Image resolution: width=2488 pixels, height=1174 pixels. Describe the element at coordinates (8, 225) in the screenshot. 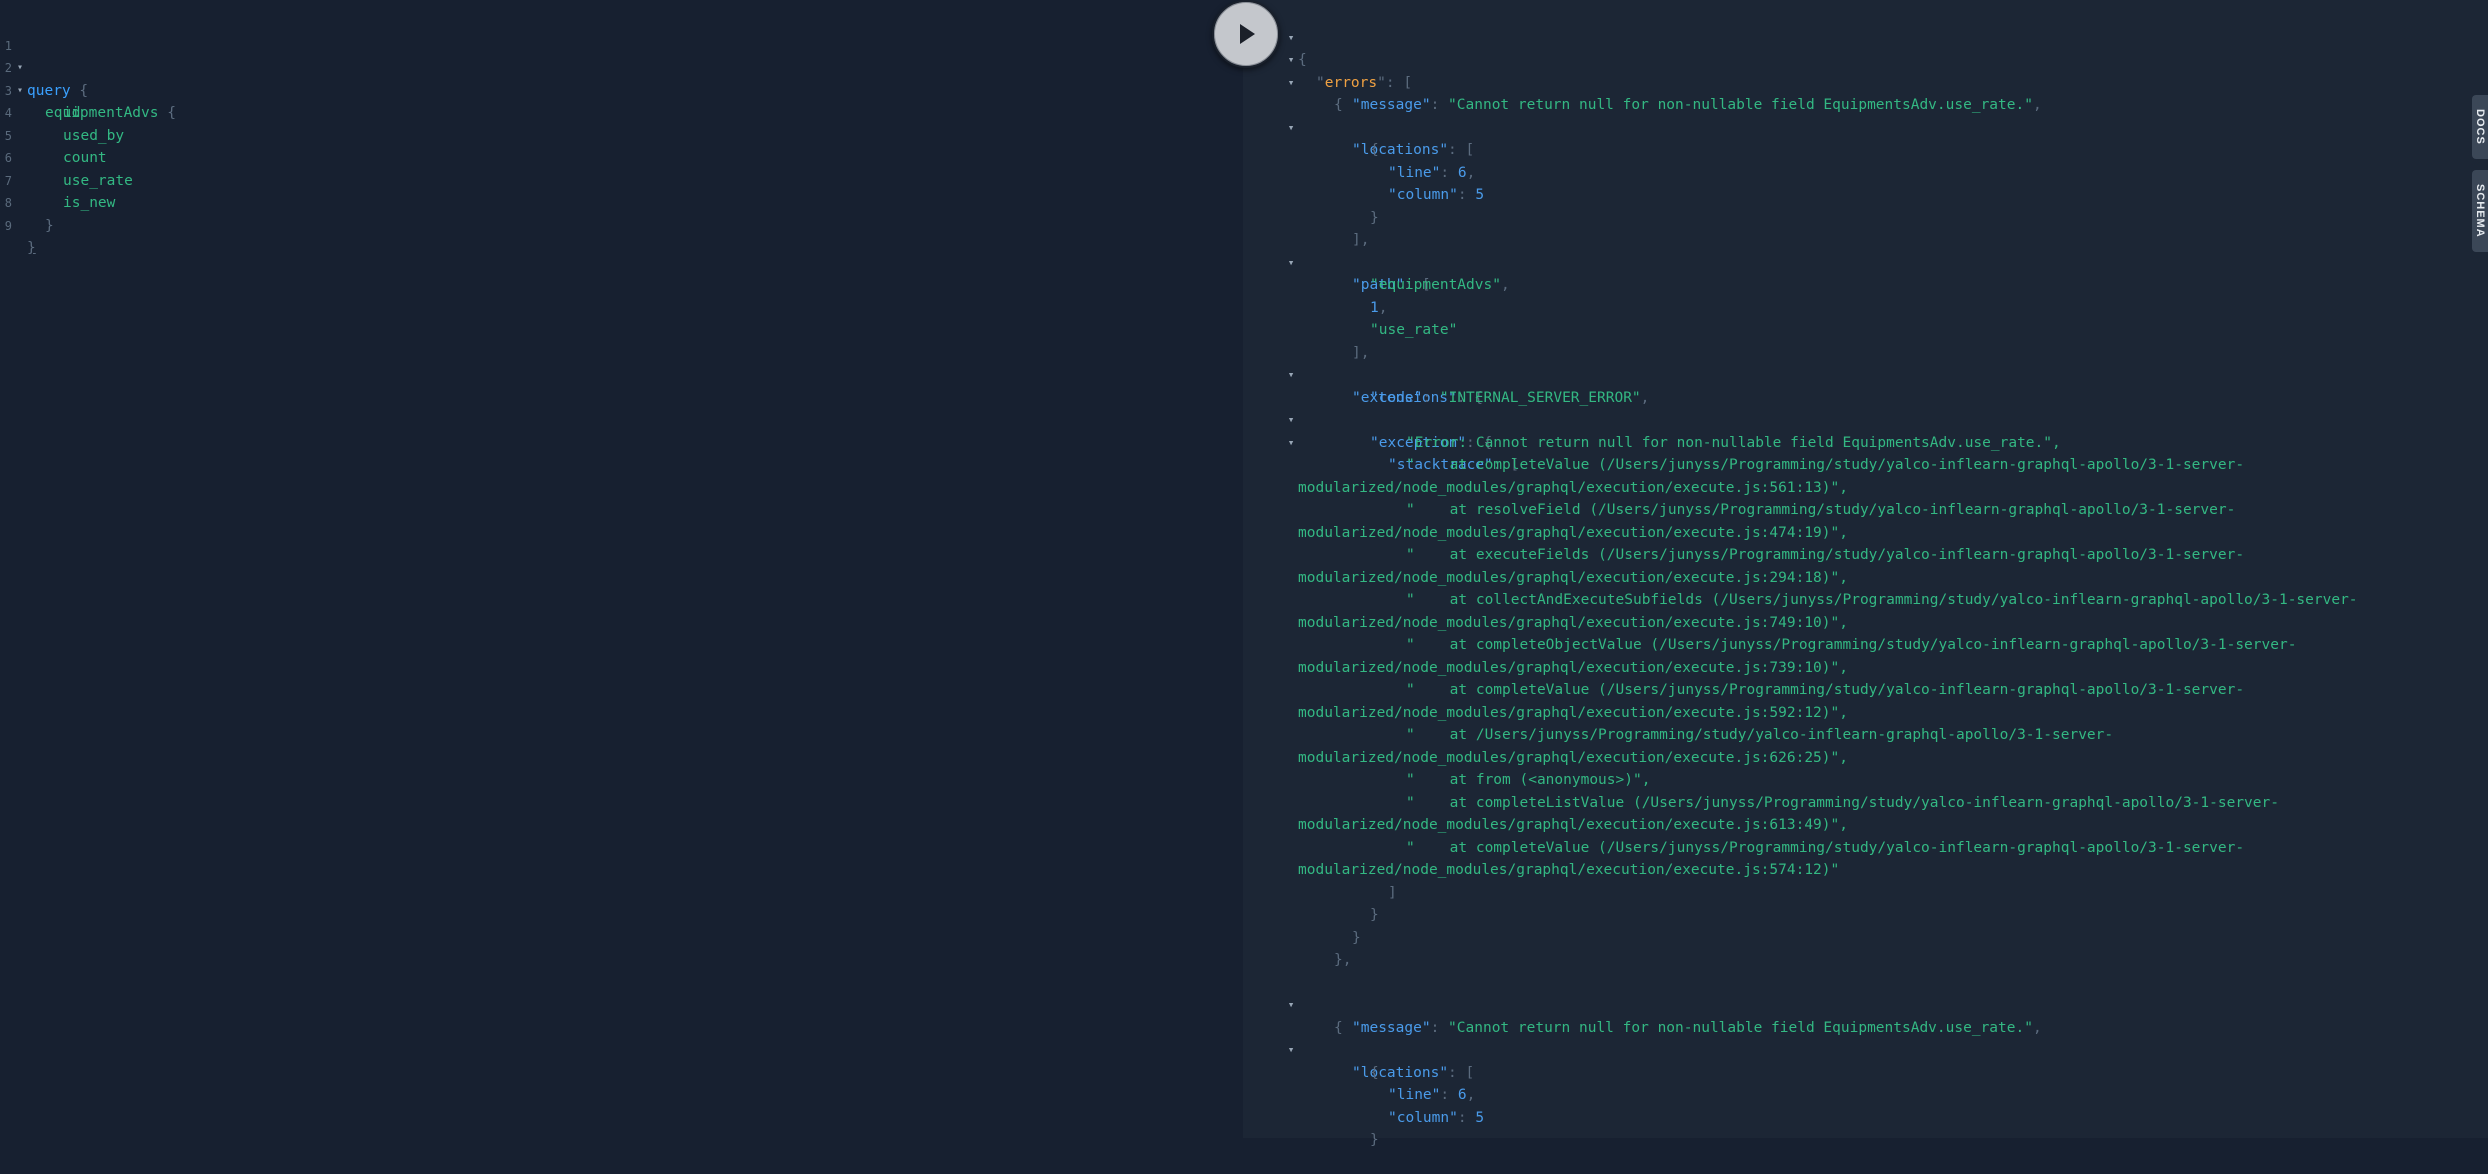

I see `line-number: 9` at that location.